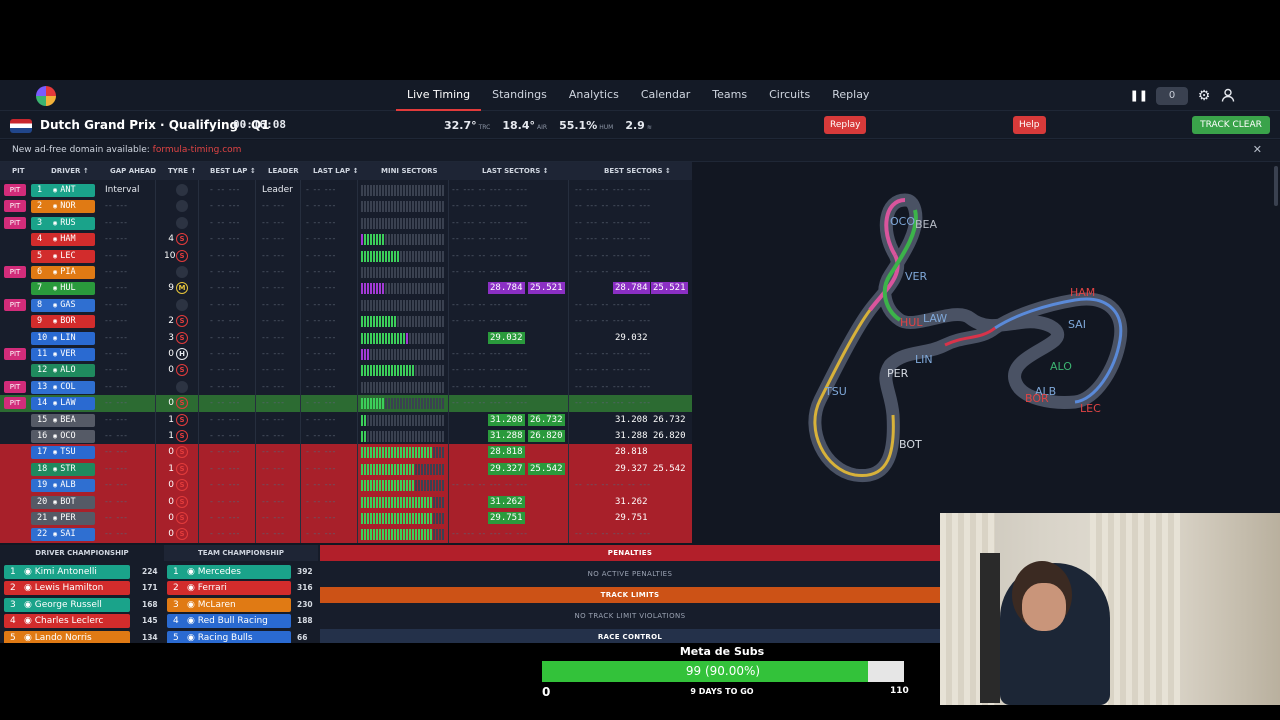 The width and height of the screenshot is (1280, 720). What do you see at coordinates (67, 588) in the screenshot?
I see `driver-standing-row: 2 ◉ Lewis Hamilton` at bounding box center [67, 588].